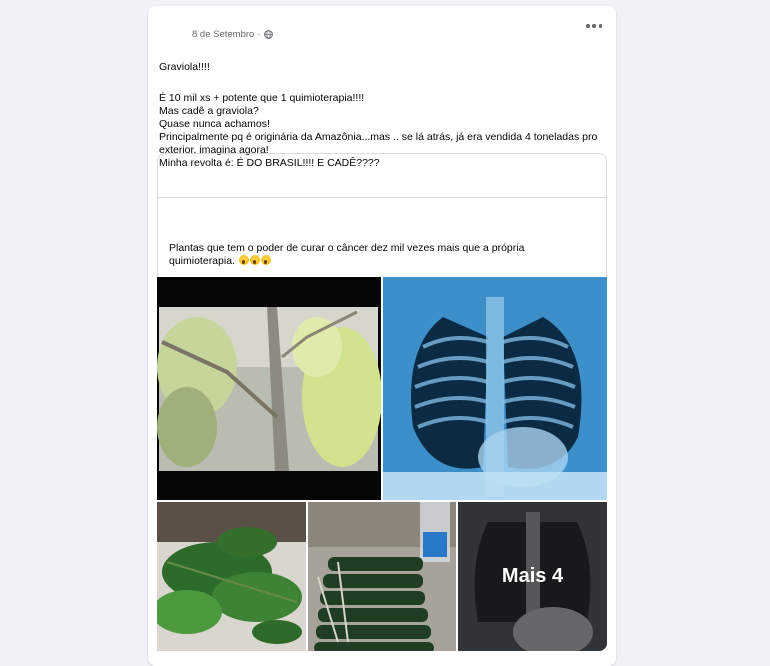 The height and width of the screenshot is (666, 770). I want to click on leaves-photo-icon, so click(231, 576).